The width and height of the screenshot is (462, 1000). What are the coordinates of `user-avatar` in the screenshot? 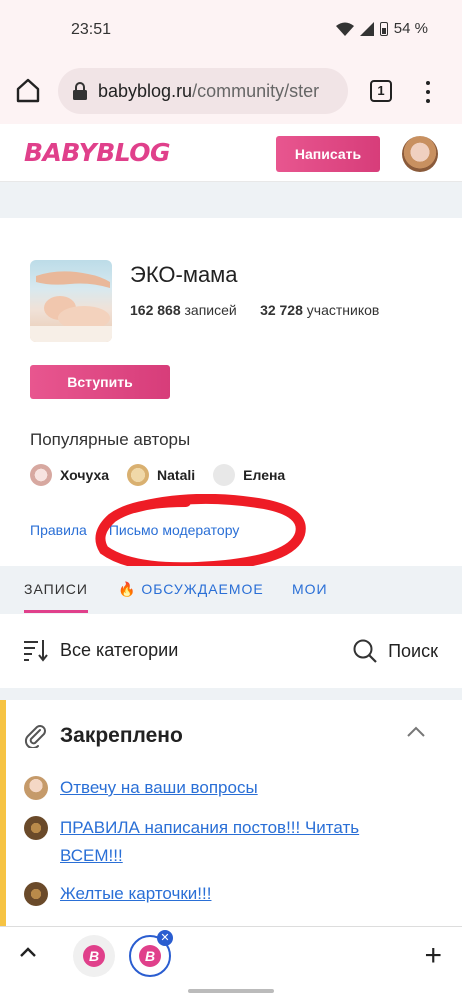 It's located at (420, 154).